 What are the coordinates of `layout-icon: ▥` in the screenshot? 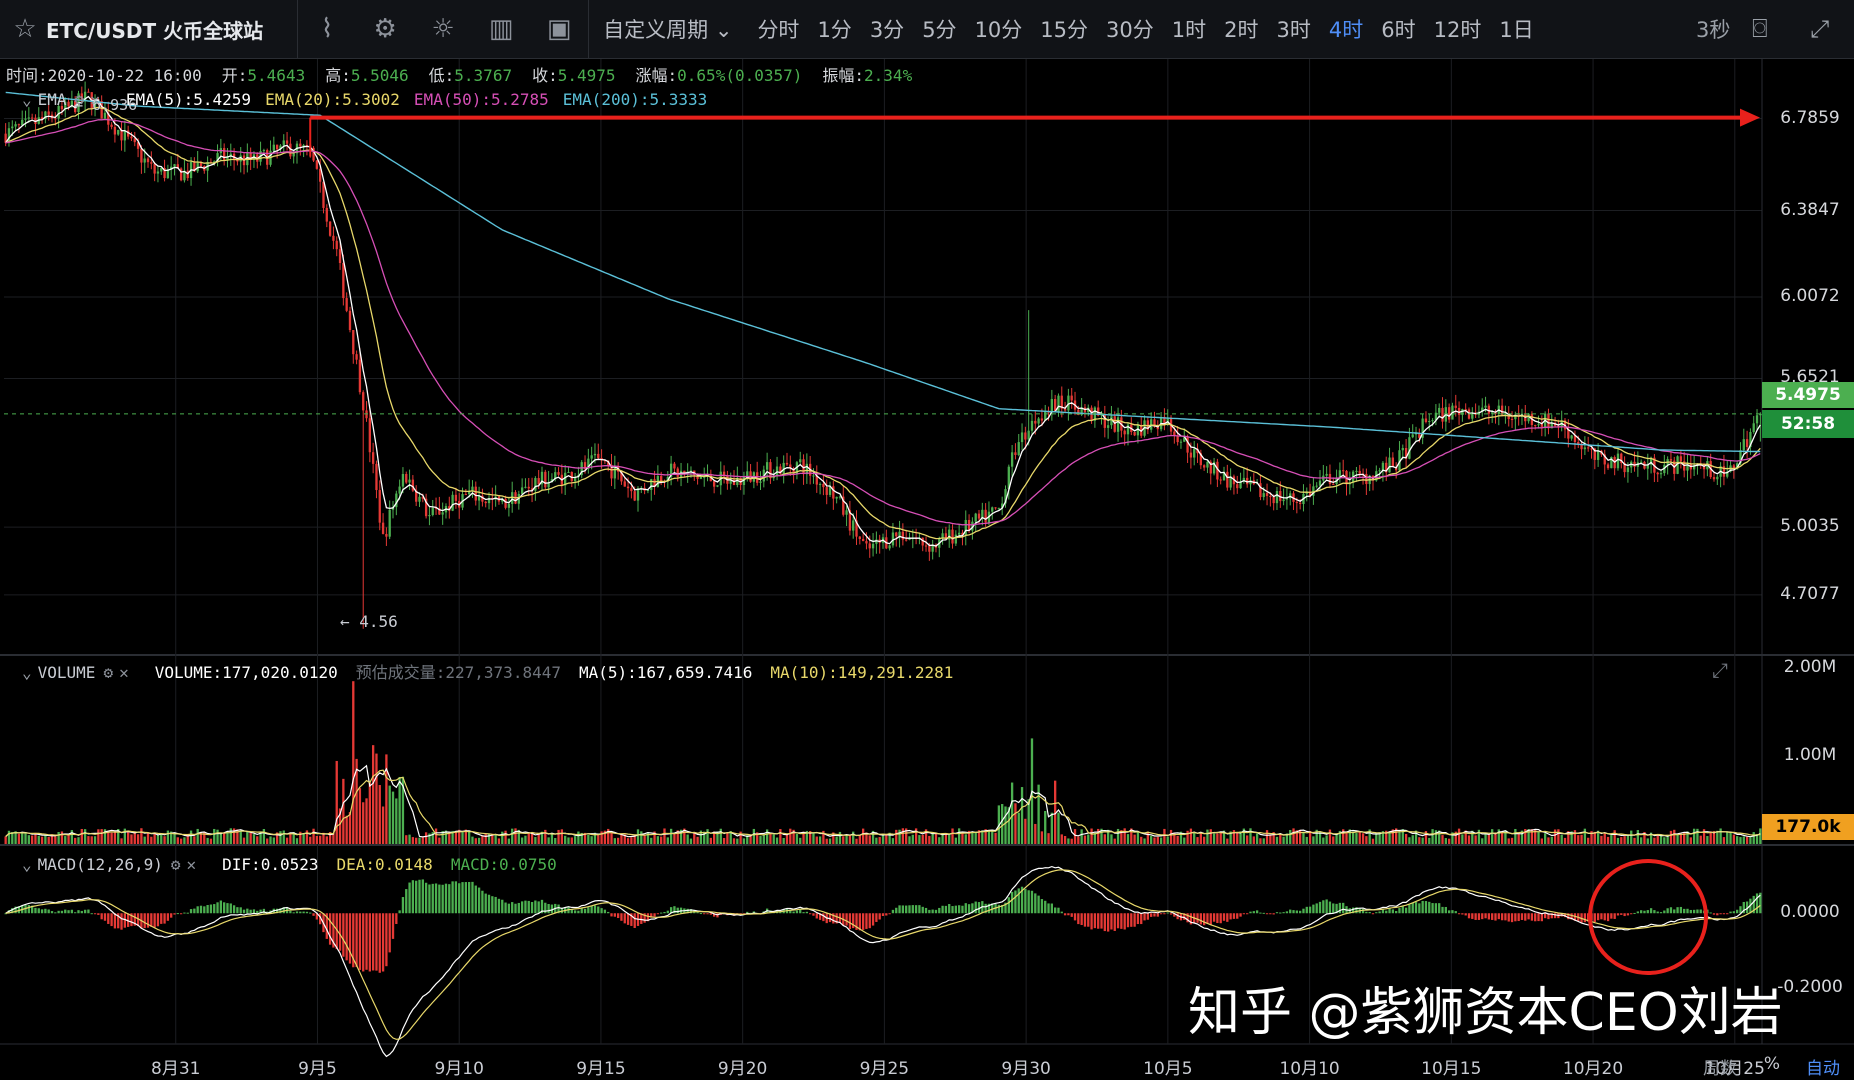 It's located at (501, 29).